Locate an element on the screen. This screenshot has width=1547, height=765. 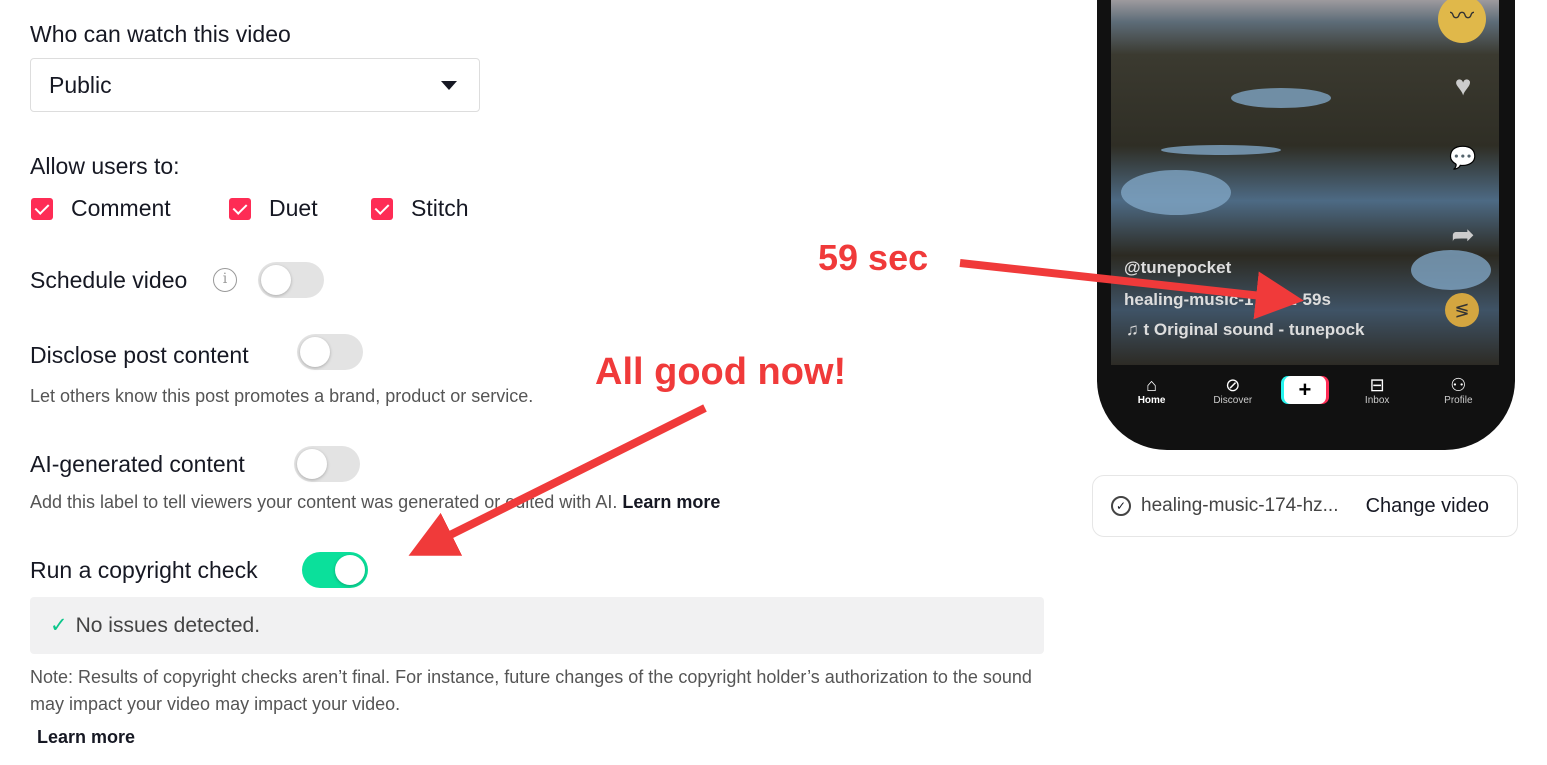
arrow-to-copyright is located at coordinates (557, 480).